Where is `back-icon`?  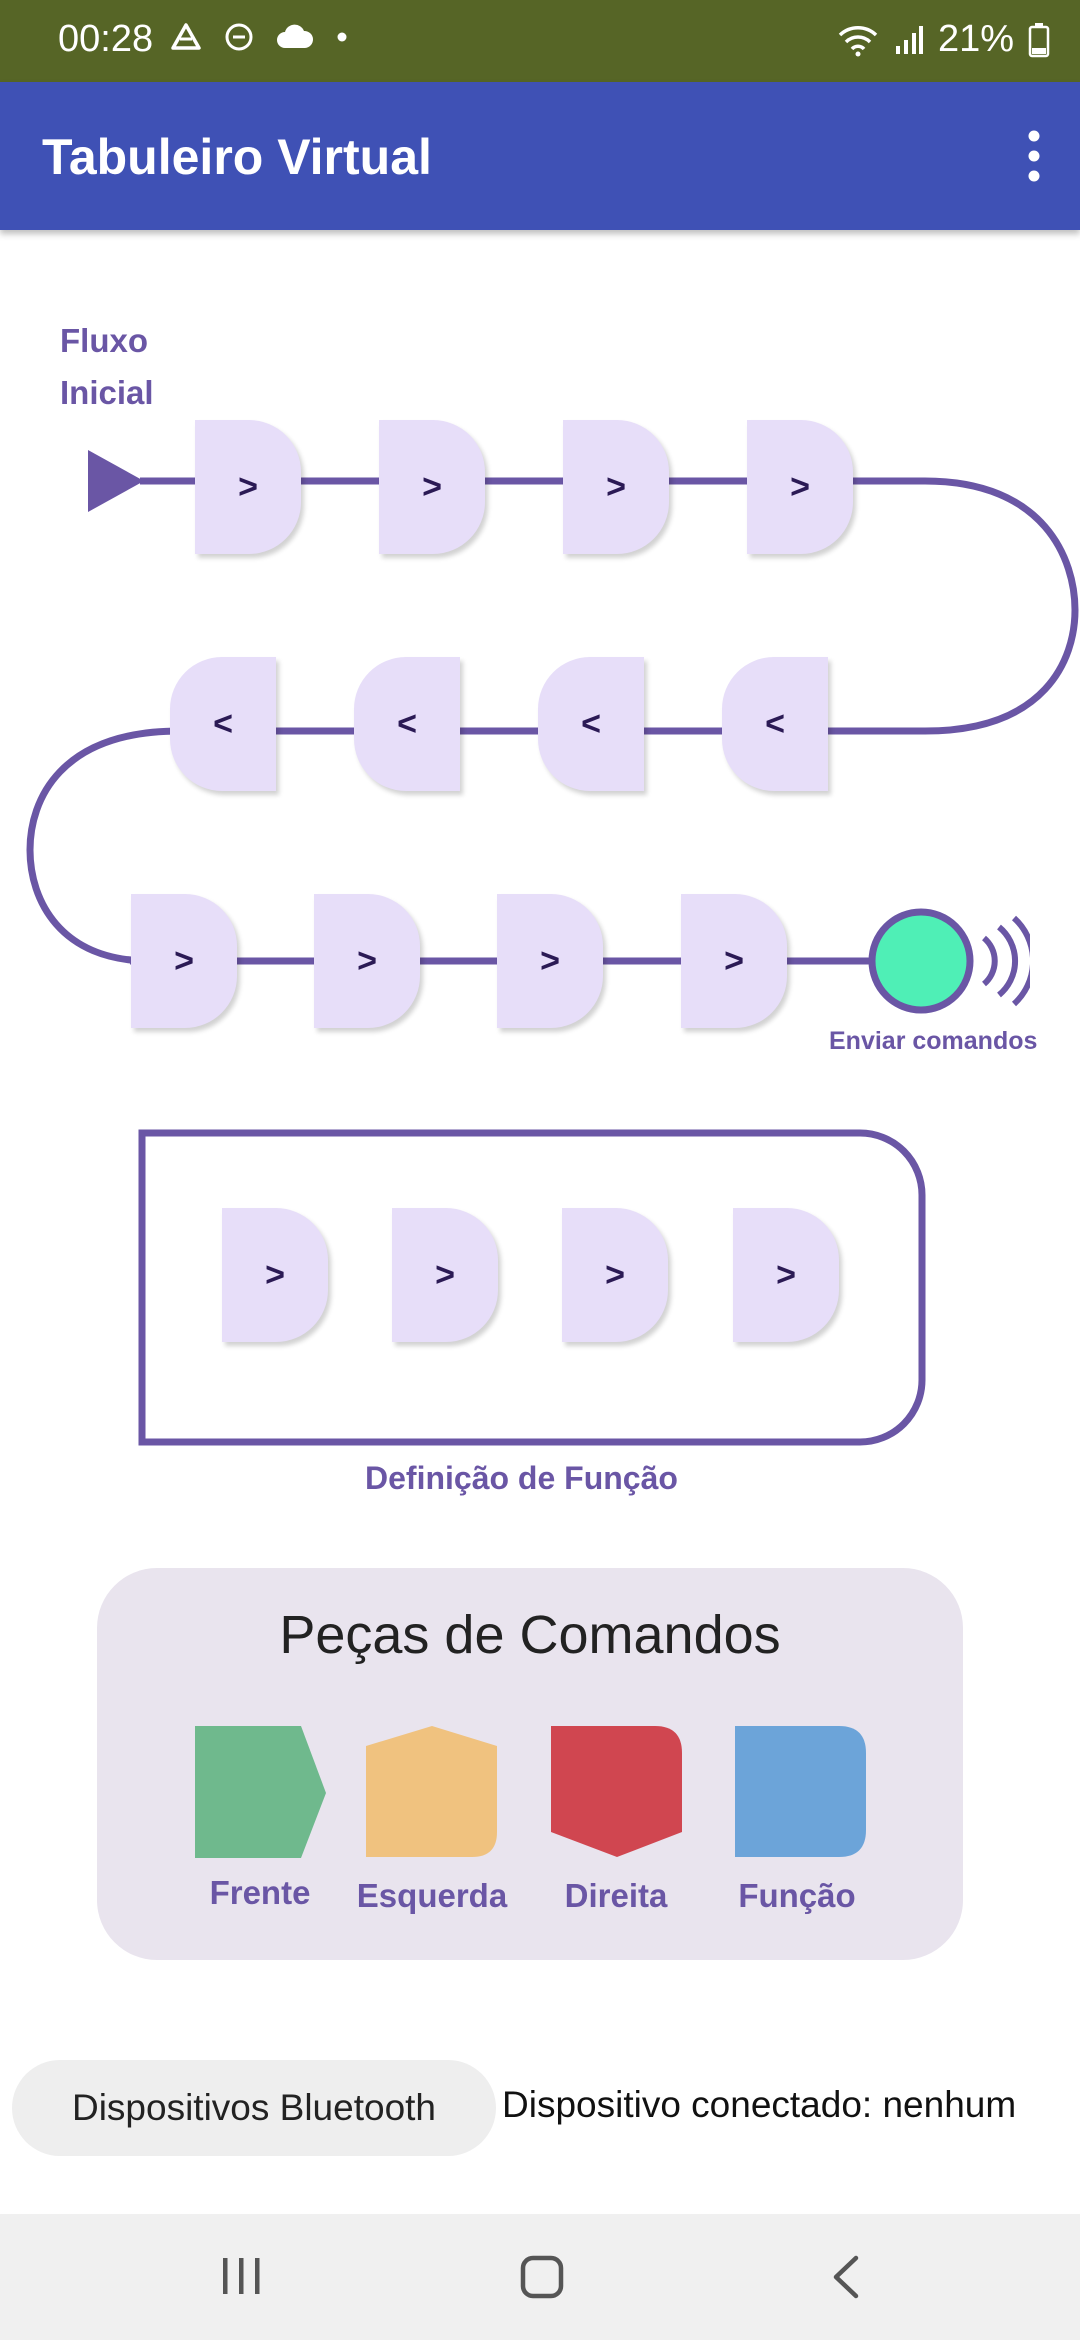 back-icon is located at coordinates (846, 2277).